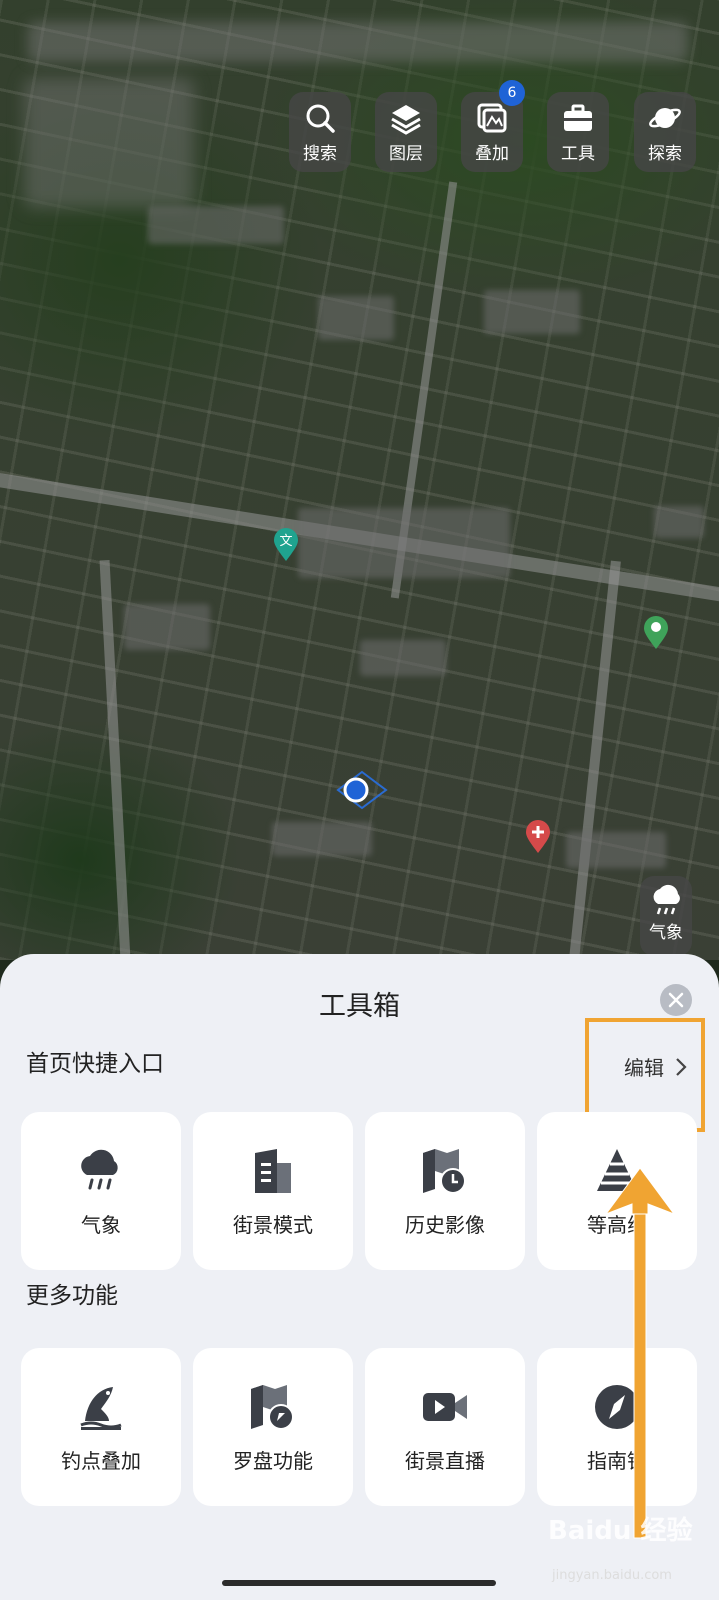 The image size is (719, 1600). Describe the element at coordinates (665, 153) in the screenshot. I see `explore-button-label: 探索` at that location.